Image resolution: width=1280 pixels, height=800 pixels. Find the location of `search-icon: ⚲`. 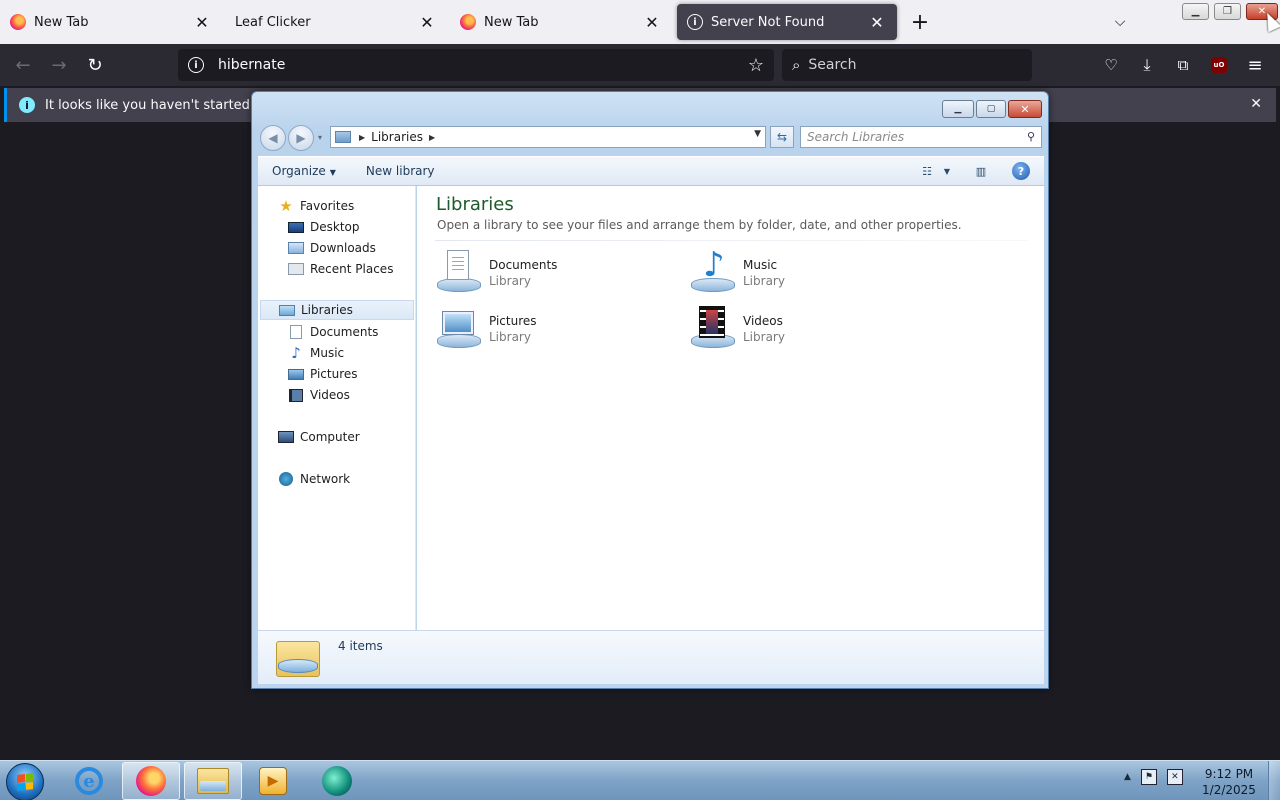

search-icon: ⚲ is located at coordinates (1030, 136).